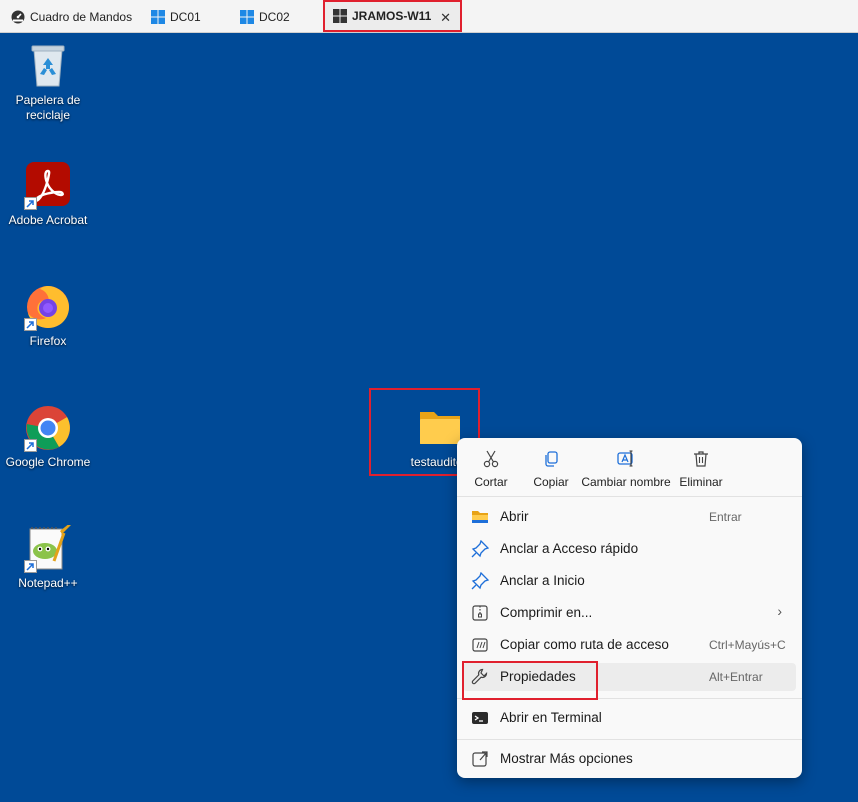 The image size is (858, 802). What do you see at coordinates (48, 186) in the screenshot?
I see `adobe-acrobat-icon` at bounding box center [48, 186].